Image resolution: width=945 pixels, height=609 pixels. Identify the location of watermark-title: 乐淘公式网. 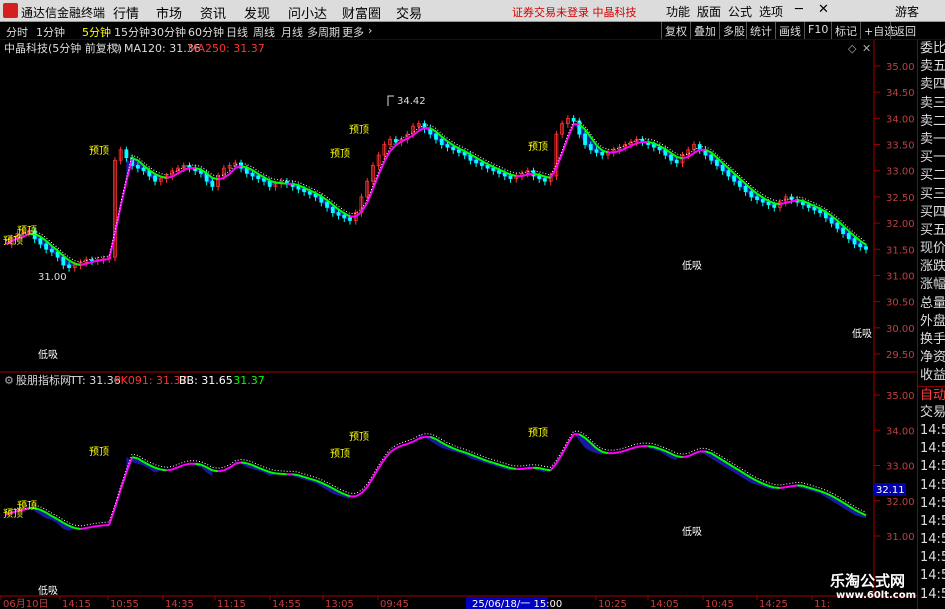
(868, 581).